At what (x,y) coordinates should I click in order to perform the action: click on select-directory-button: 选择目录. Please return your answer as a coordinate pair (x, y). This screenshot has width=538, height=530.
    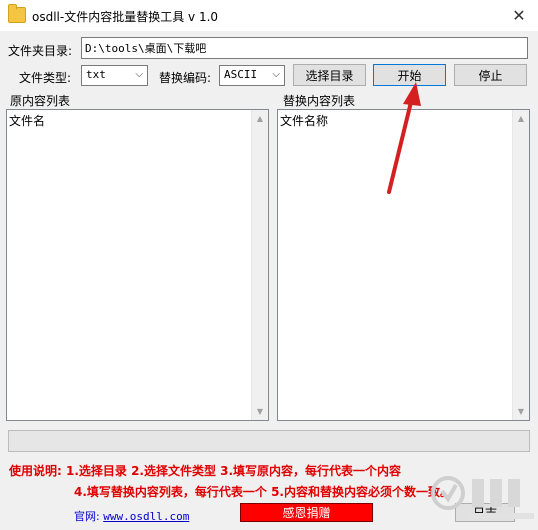
    Looking at the image, I should click on (329, 75).